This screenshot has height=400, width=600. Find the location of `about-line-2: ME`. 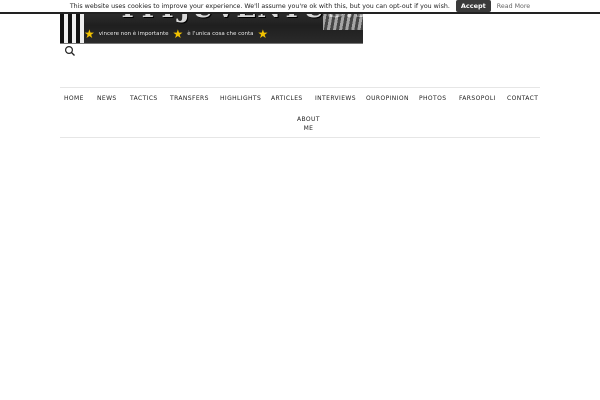

about-line-2: ME is located at coordinates (308, 128).